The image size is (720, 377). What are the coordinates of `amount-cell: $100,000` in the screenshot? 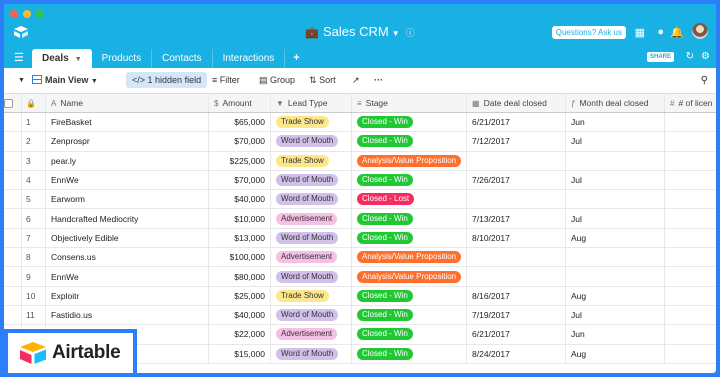 It's located at (240, 257).